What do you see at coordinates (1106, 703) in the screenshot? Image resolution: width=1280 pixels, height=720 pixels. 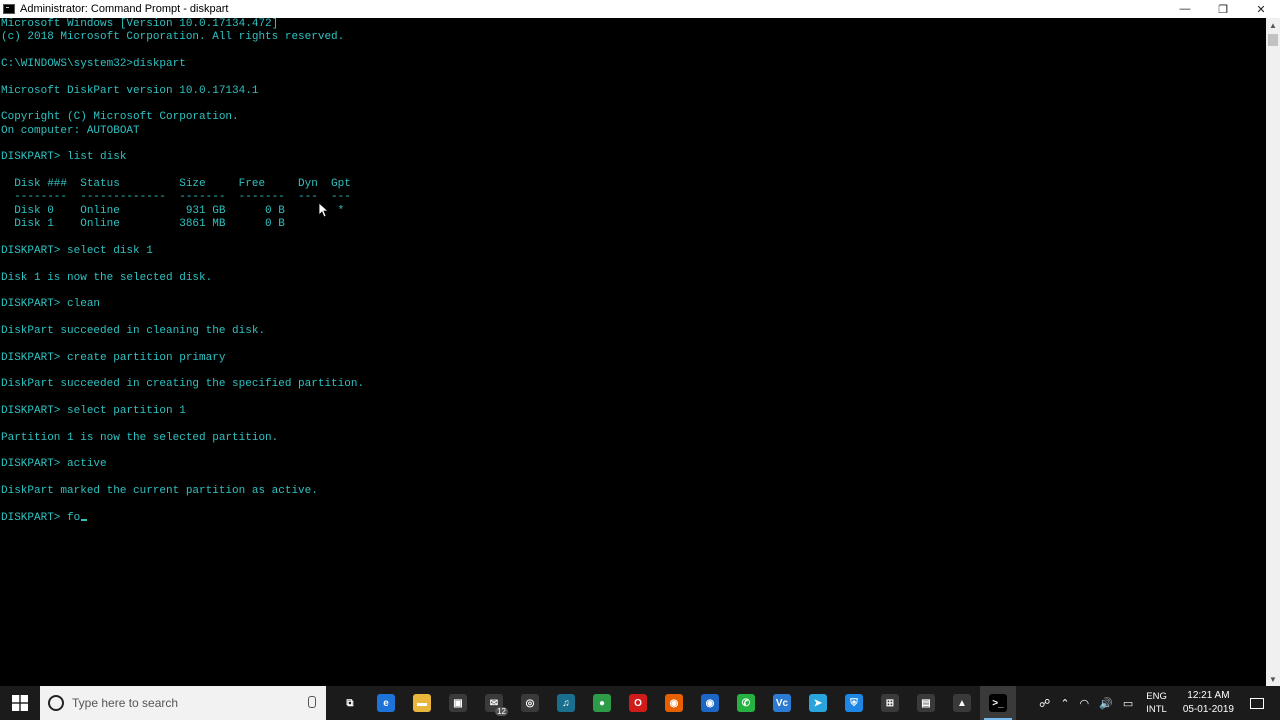 I see `volume-icon: 🔊` at bounding box center [1106, 703].